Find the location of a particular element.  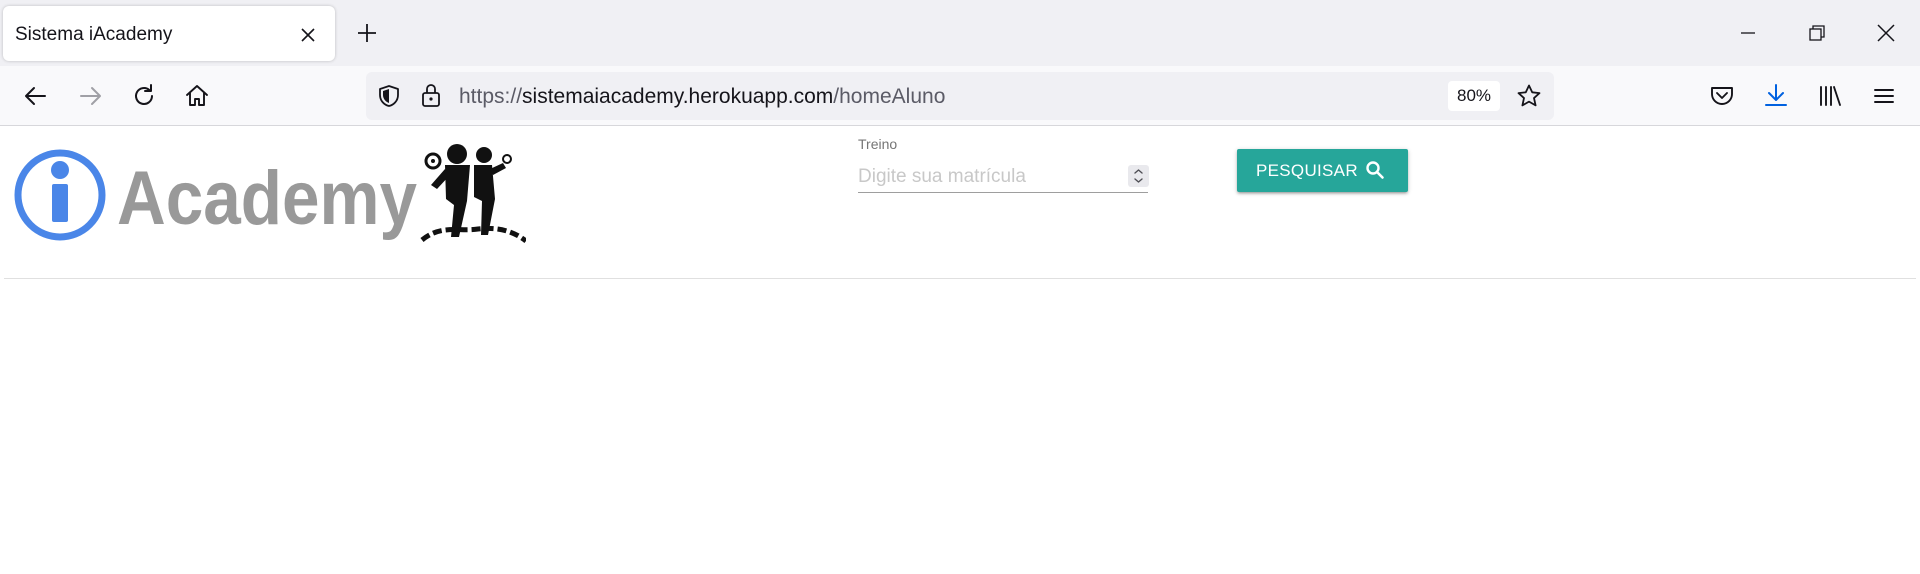

matricula-input is located at coordinates (1003, 177).